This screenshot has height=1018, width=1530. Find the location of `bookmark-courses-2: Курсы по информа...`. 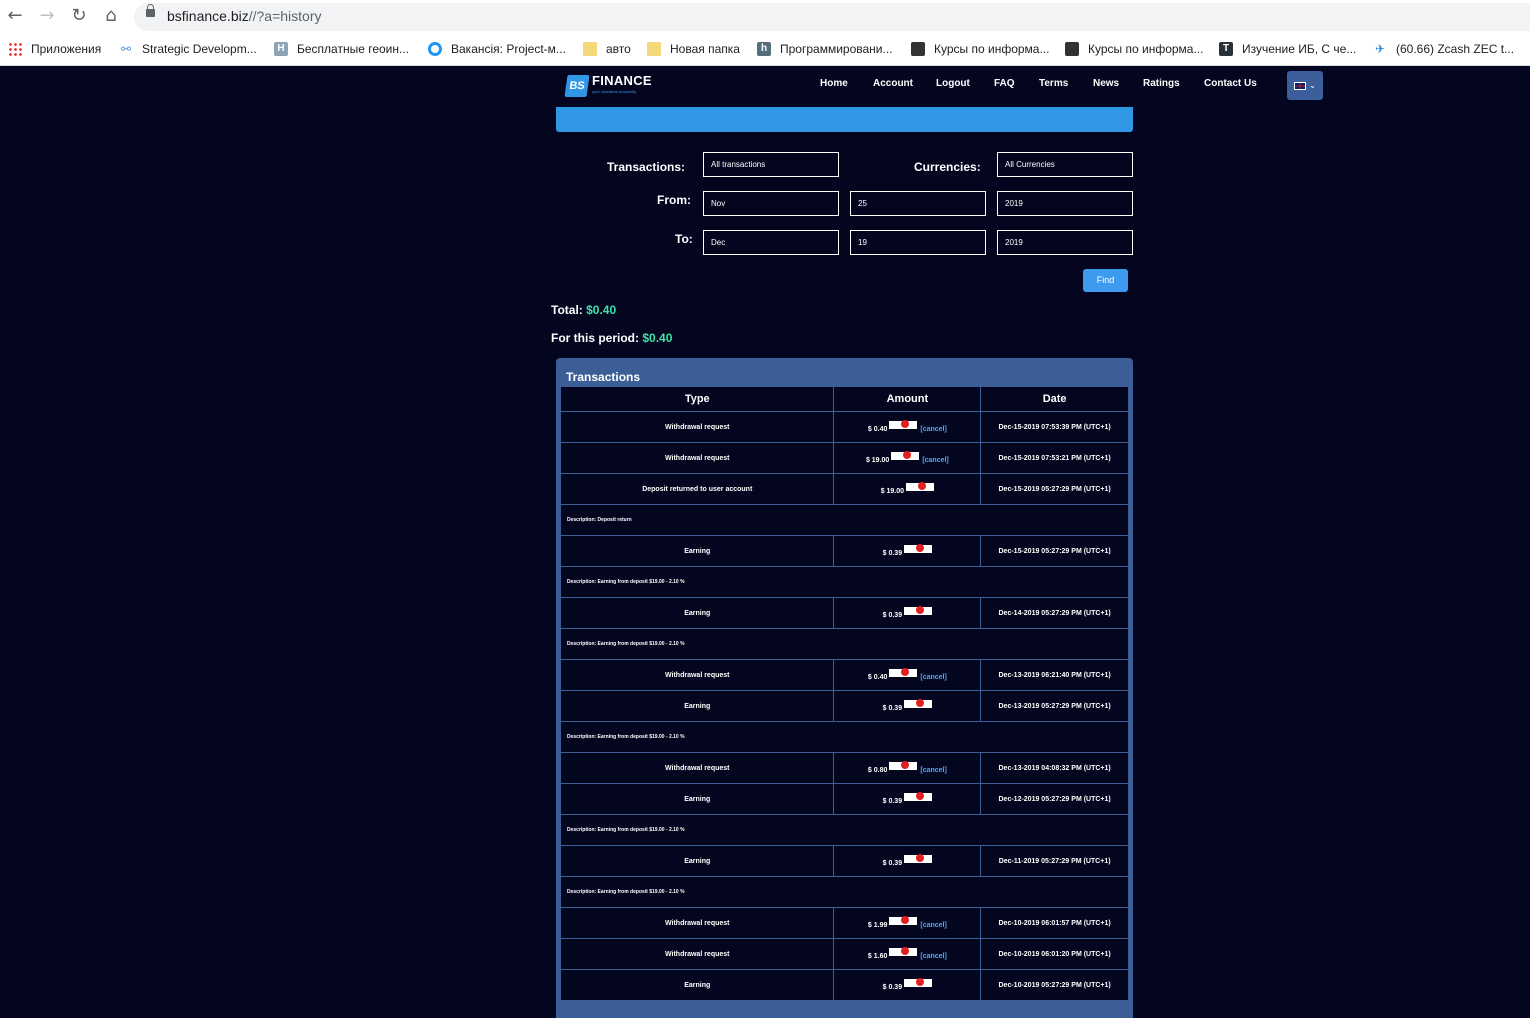

bookmark-courses-2: Курсы по информа... is located at coordinates (1134, 49).